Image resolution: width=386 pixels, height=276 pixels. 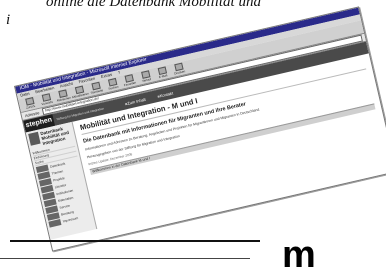 I want to click on caption-line-1: online die Datenbank Mobilität und, so click(x=153, y=5).